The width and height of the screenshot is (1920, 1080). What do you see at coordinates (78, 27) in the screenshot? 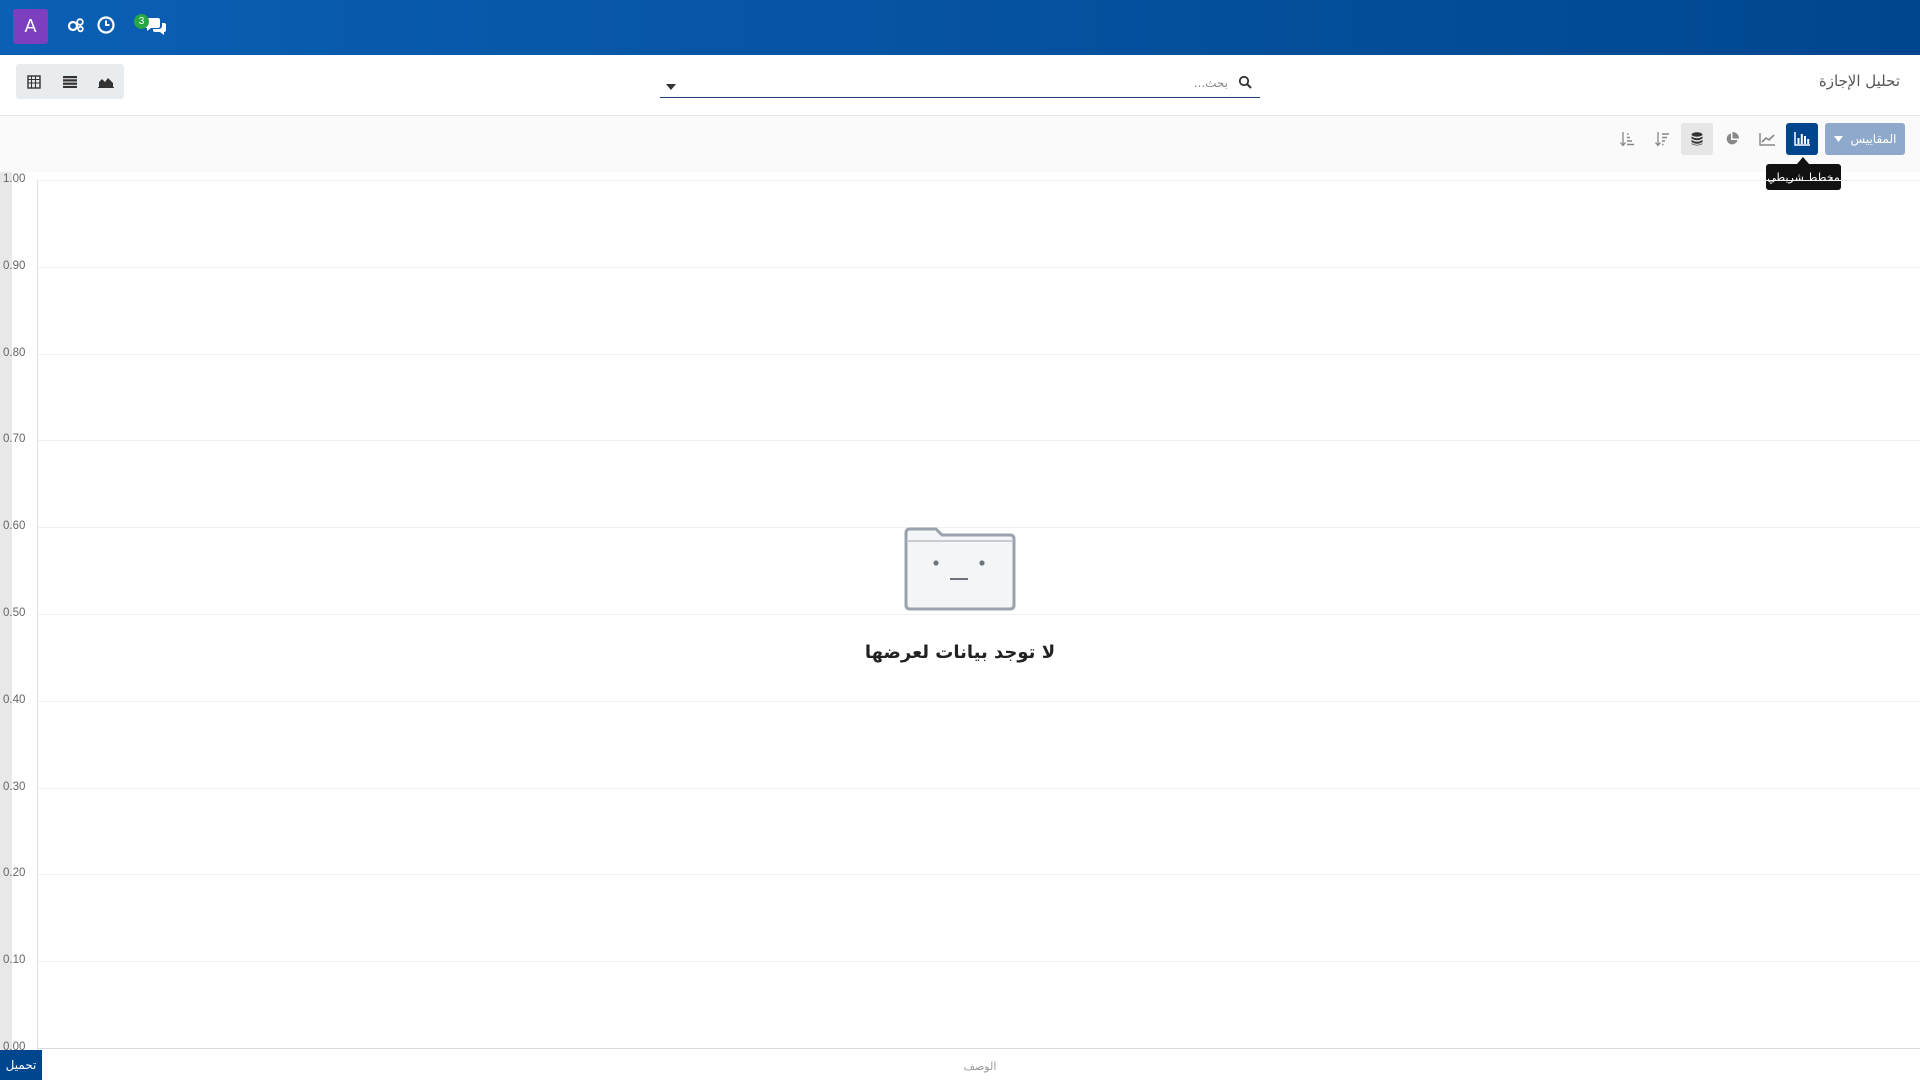
I see `settings-gears-icon` at bounding box center [78, 27].